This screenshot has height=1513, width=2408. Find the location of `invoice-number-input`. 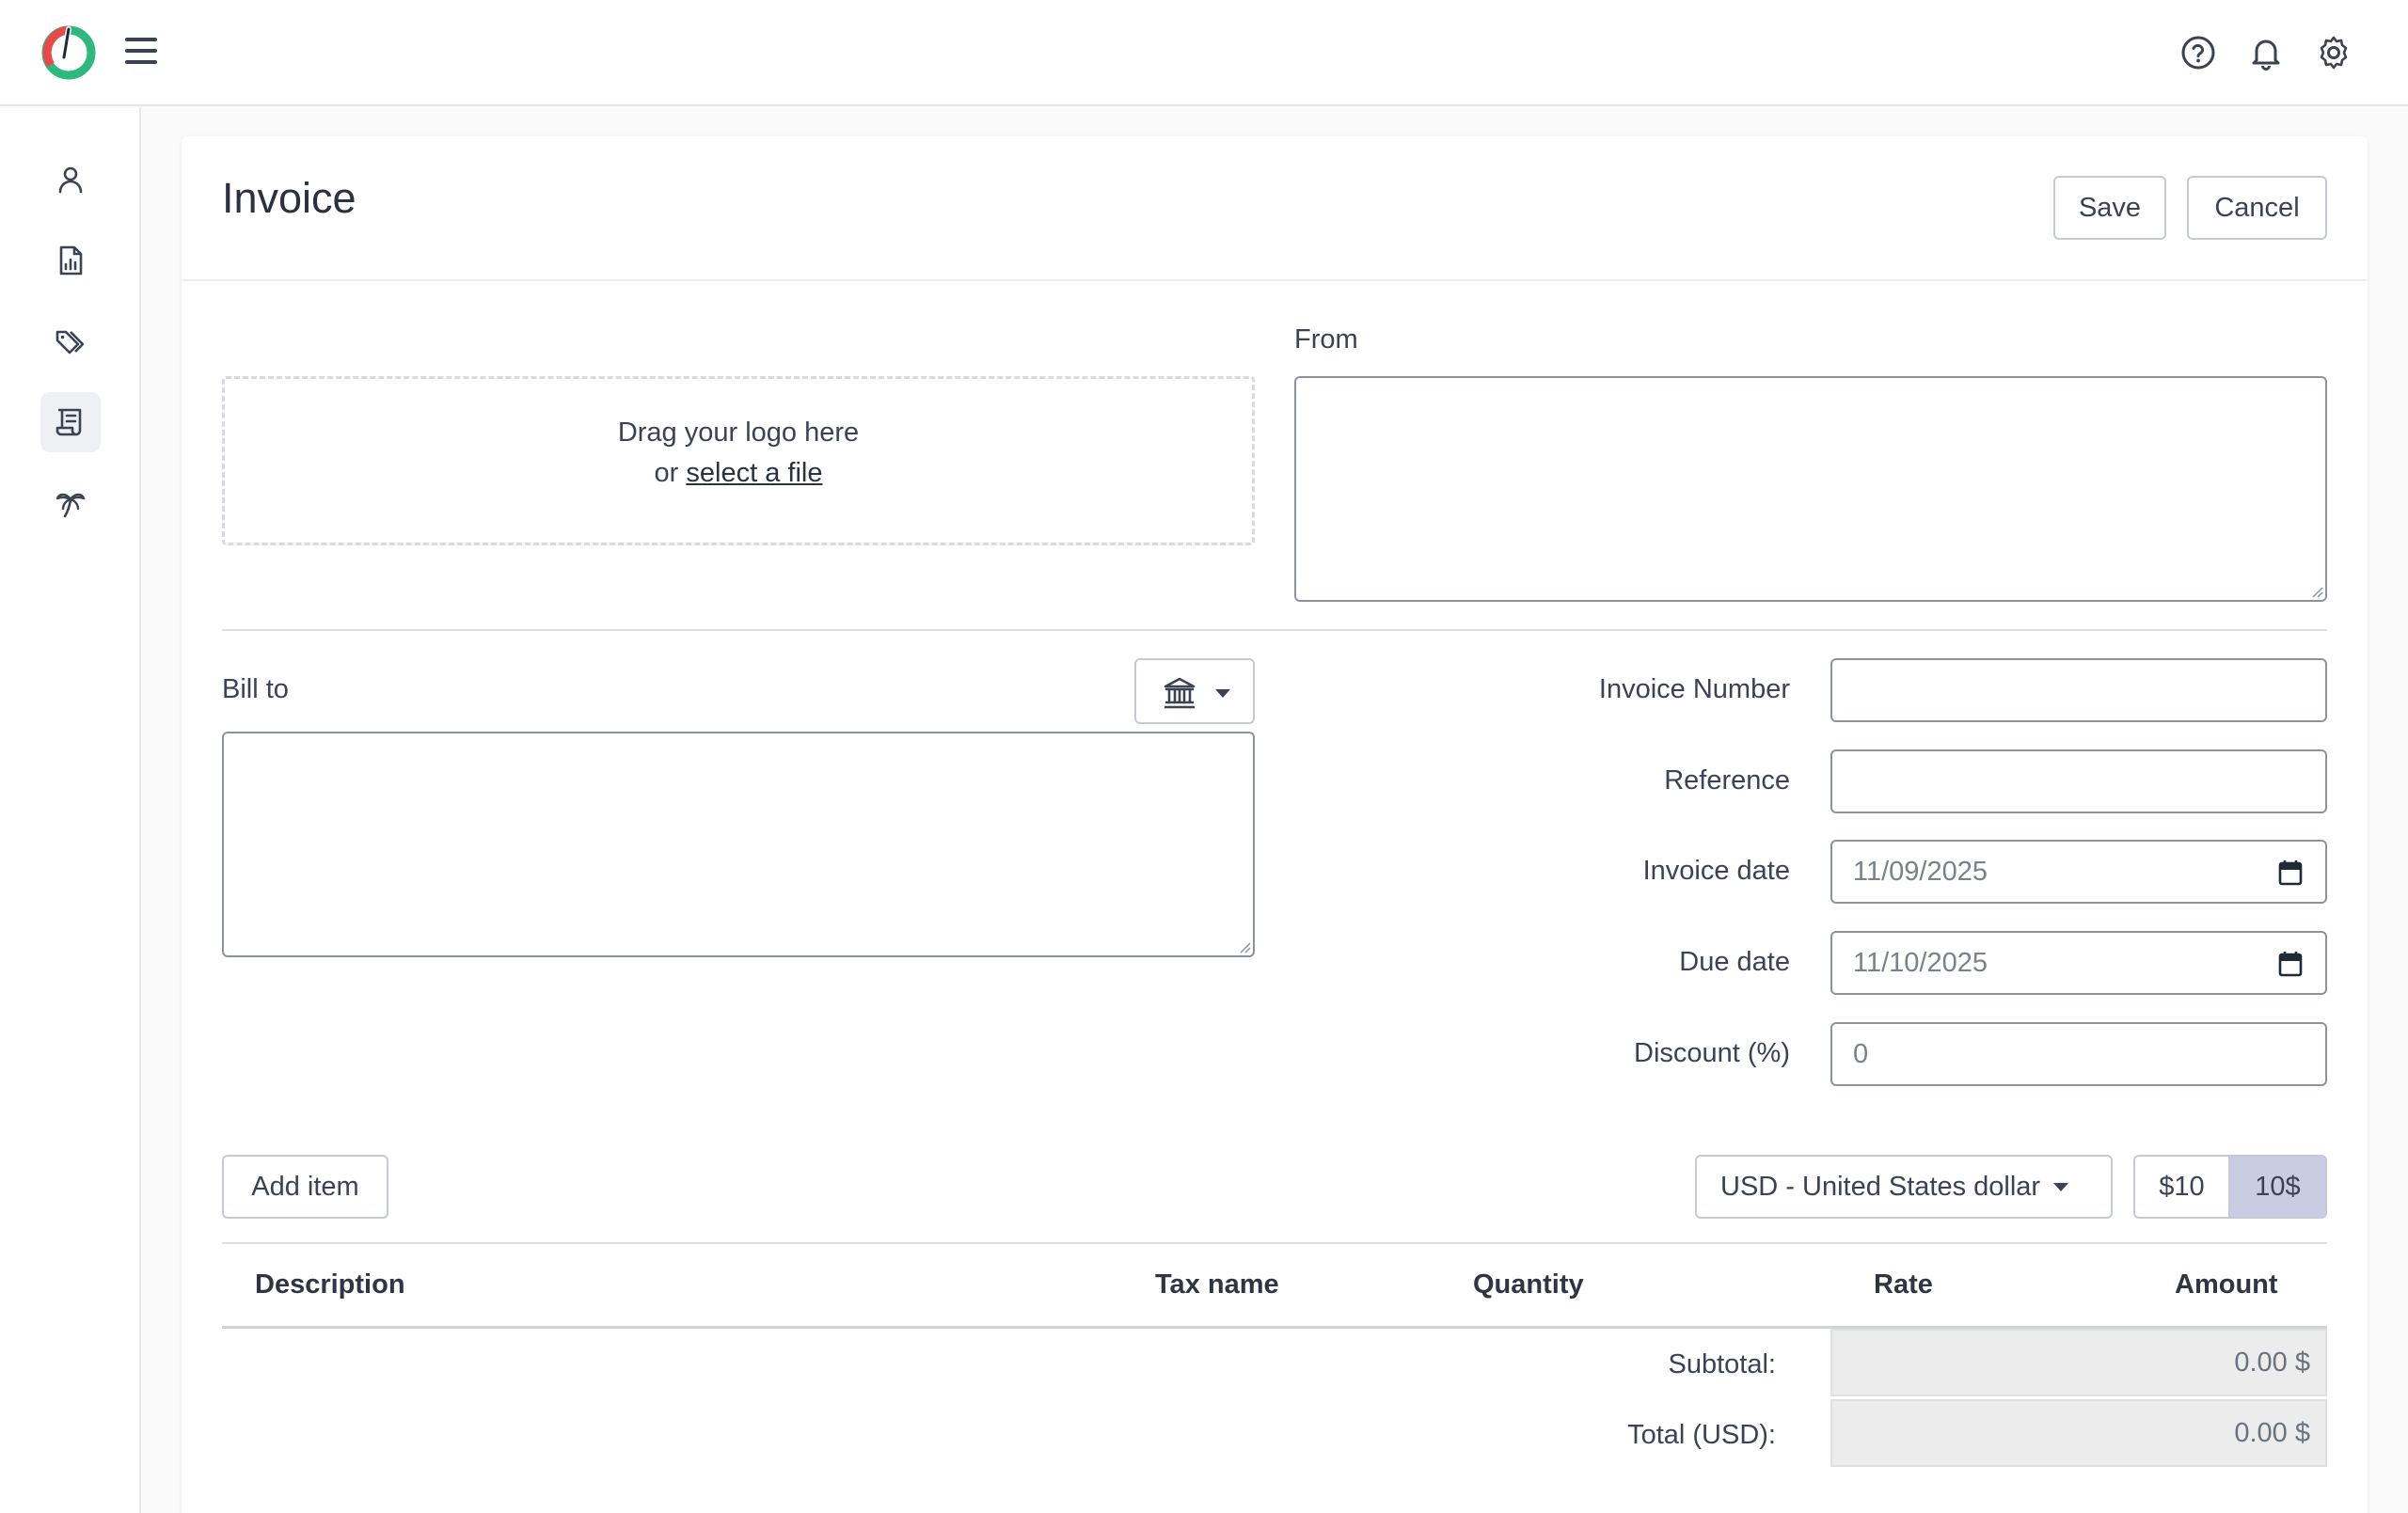

invoice-number-input is located at coordinates (2078, 690).